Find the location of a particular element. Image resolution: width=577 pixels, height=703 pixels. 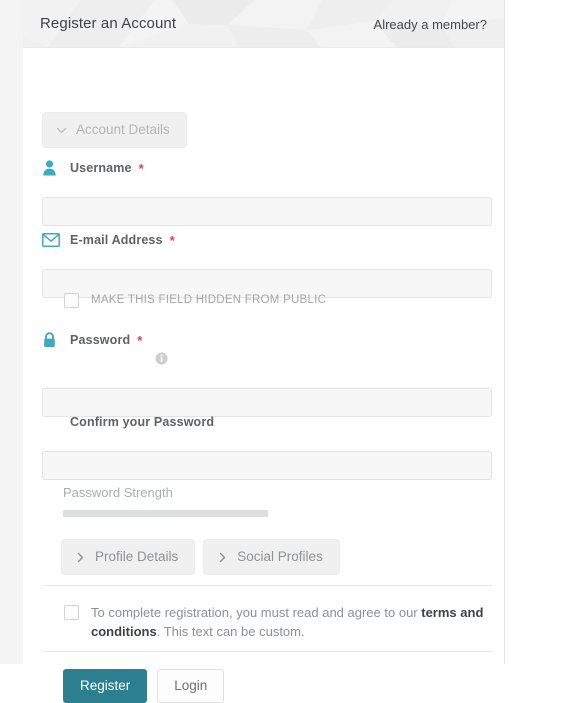

password-required-marker: * is located at coordinates (140, 340).